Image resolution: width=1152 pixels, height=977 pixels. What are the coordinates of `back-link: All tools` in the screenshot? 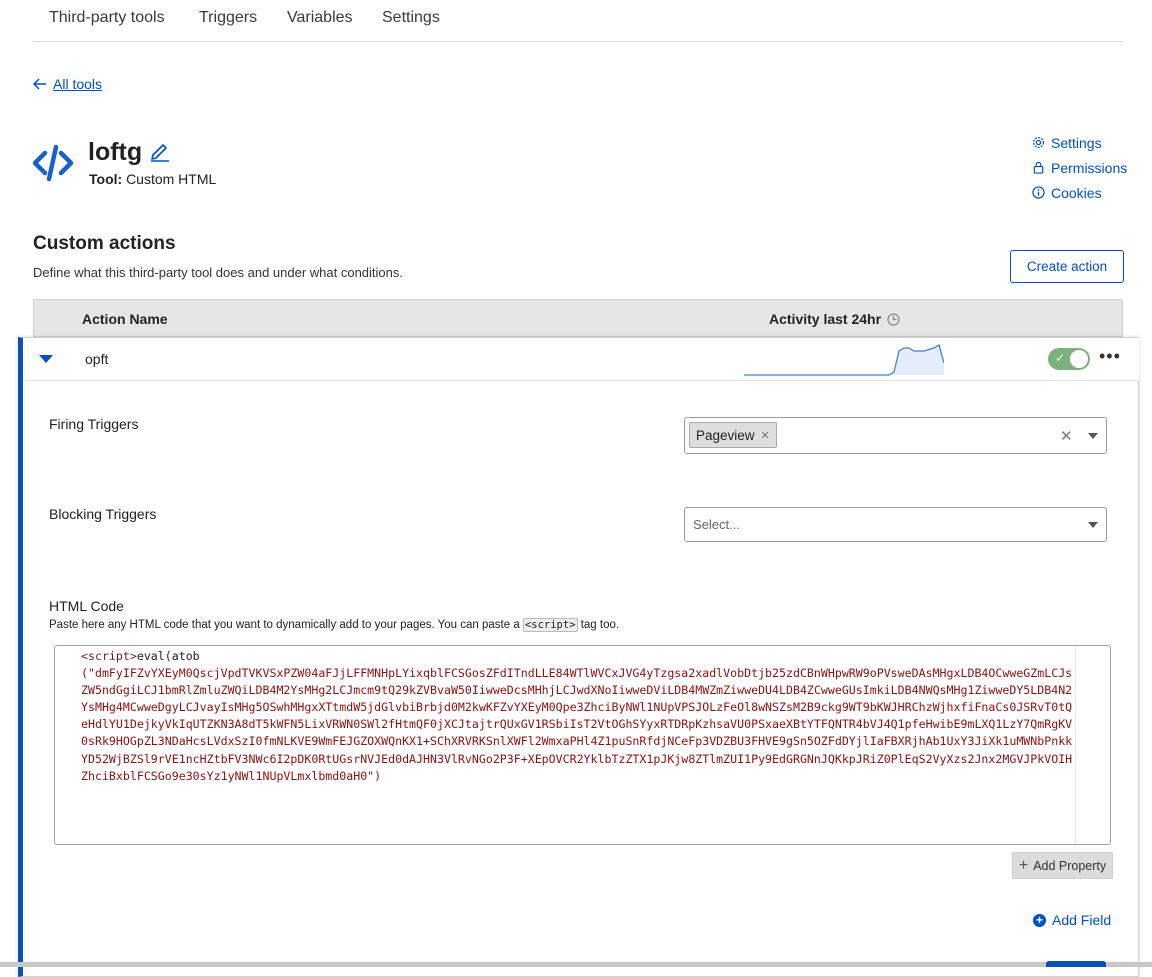 It's located at (67, 84).